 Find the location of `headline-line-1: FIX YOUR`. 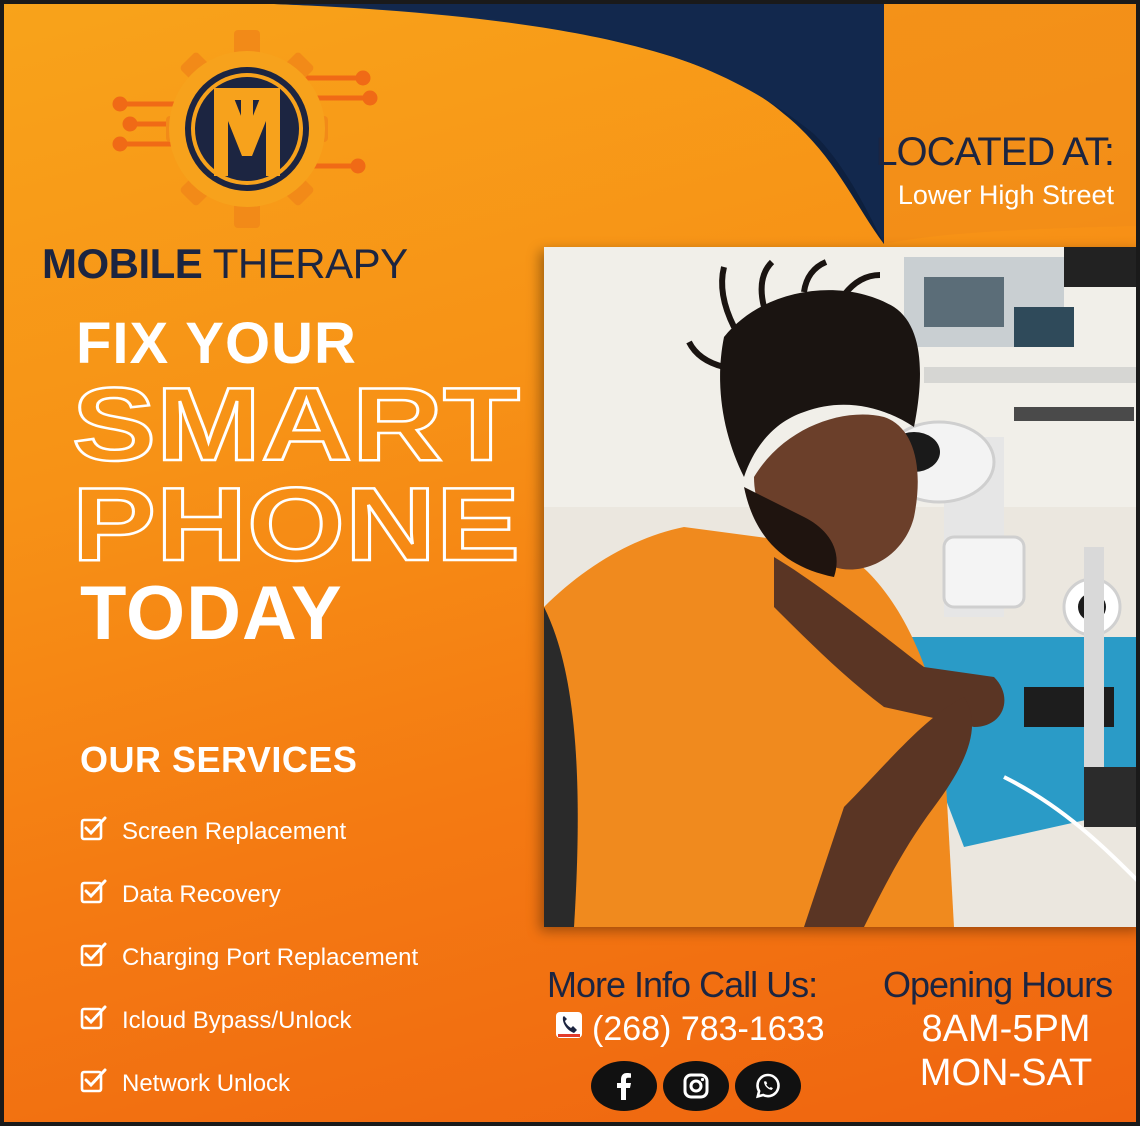

headline-line-1: FIX YOUR is located at coordinates (216, 343).